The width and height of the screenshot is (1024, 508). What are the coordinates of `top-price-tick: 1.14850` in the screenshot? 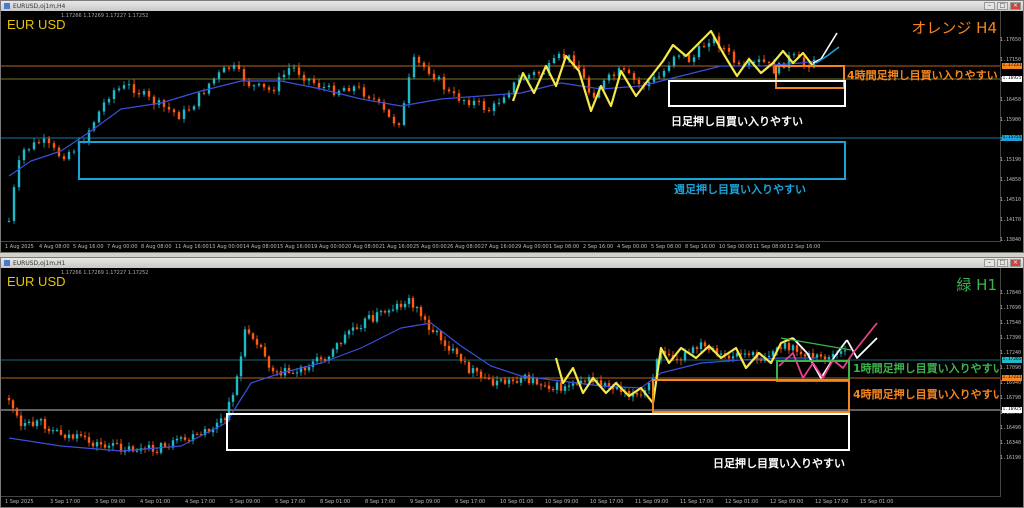 It's located at (1010, 180).